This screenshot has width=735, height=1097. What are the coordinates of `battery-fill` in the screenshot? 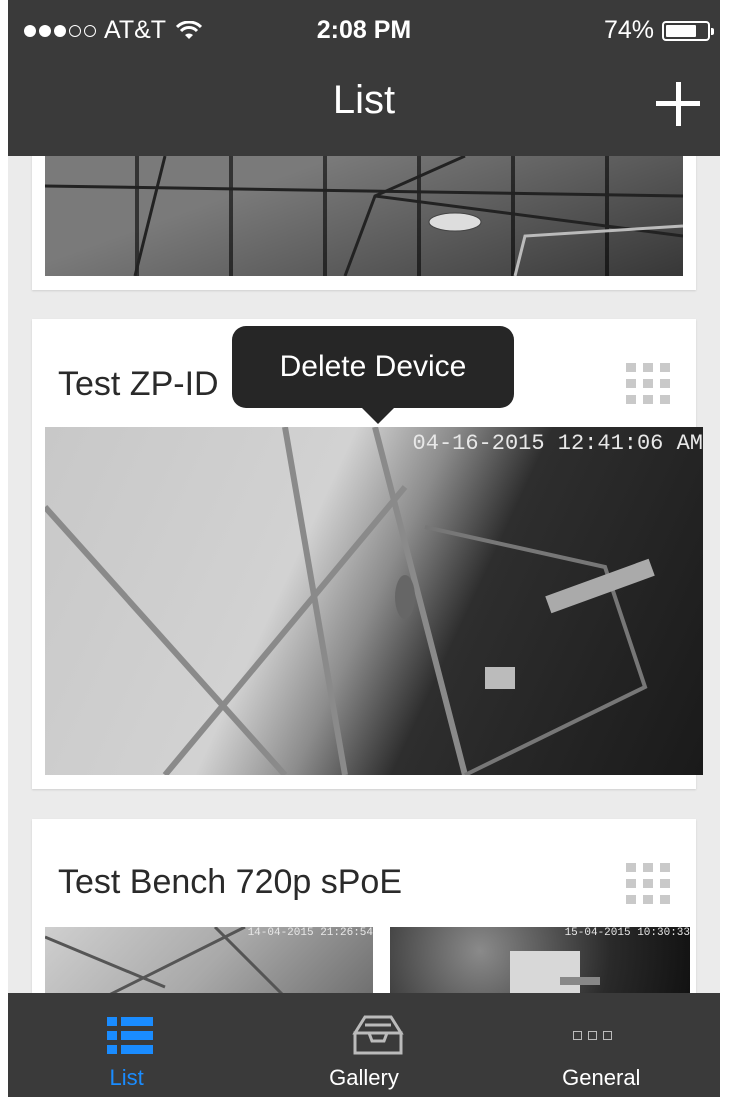 It's located at (681, 30).